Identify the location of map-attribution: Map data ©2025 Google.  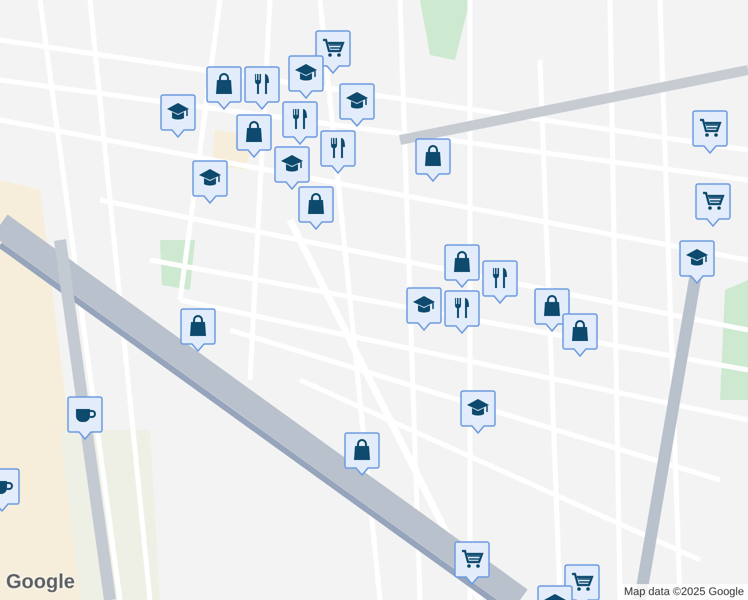
(684, 592).